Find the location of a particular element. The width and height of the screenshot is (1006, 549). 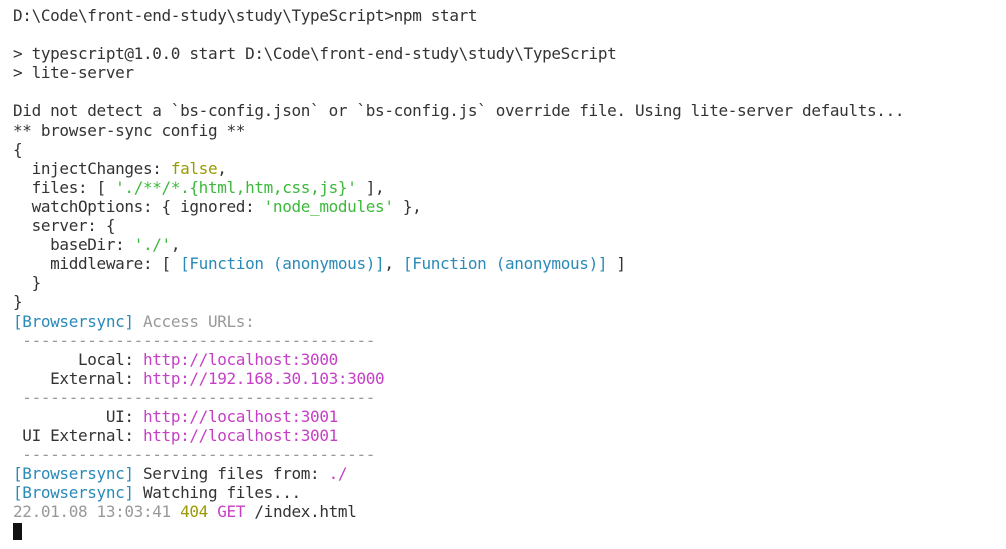

config-close-brace: } is located at coordinates (18, 302).